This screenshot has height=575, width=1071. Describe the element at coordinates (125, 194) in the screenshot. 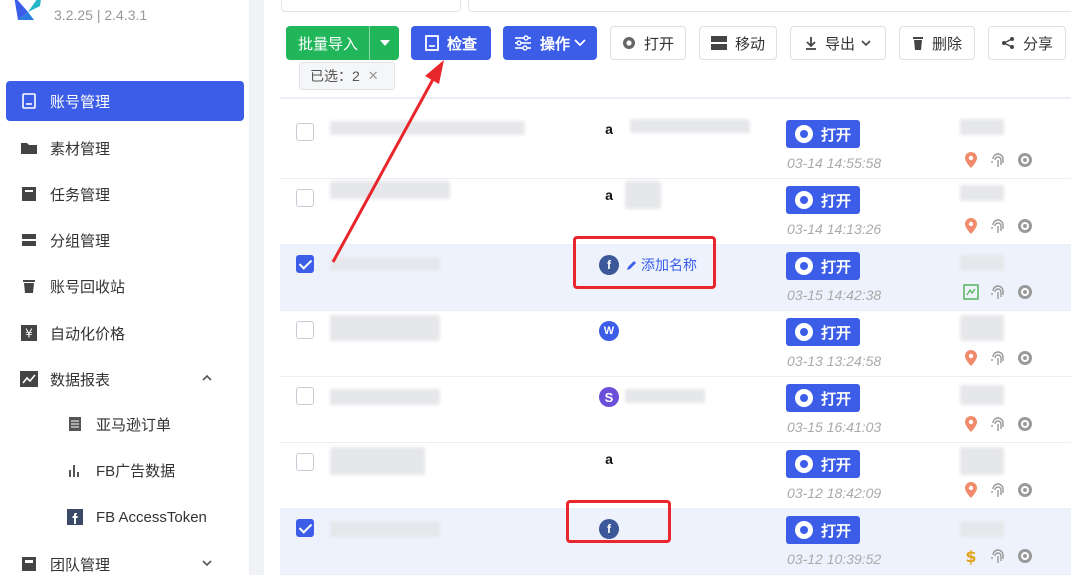

I see `sidebar-item-tasks: 任务管理` at that location.